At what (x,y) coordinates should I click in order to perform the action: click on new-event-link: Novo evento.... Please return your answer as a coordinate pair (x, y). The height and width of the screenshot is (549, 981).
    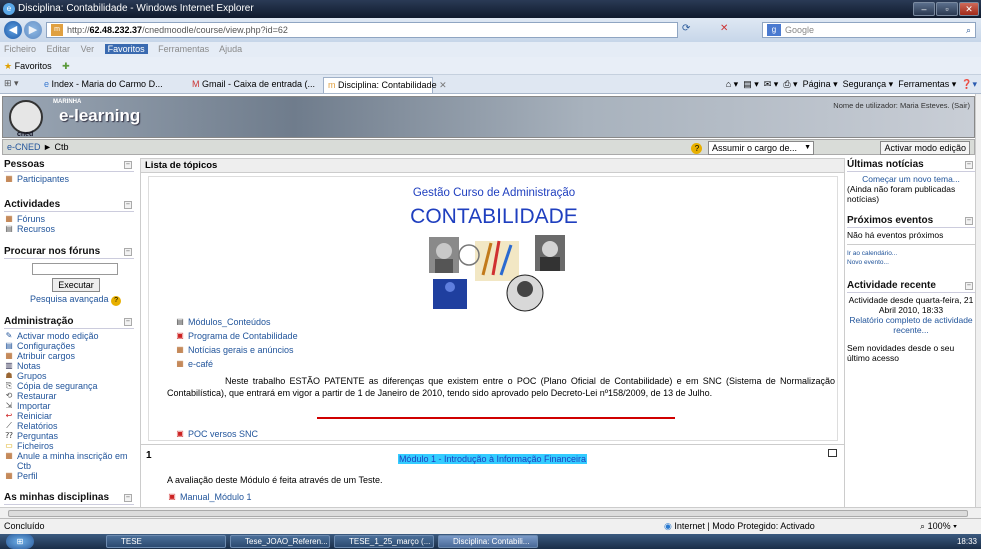
    Looking at the image, I should click on (911, 262).